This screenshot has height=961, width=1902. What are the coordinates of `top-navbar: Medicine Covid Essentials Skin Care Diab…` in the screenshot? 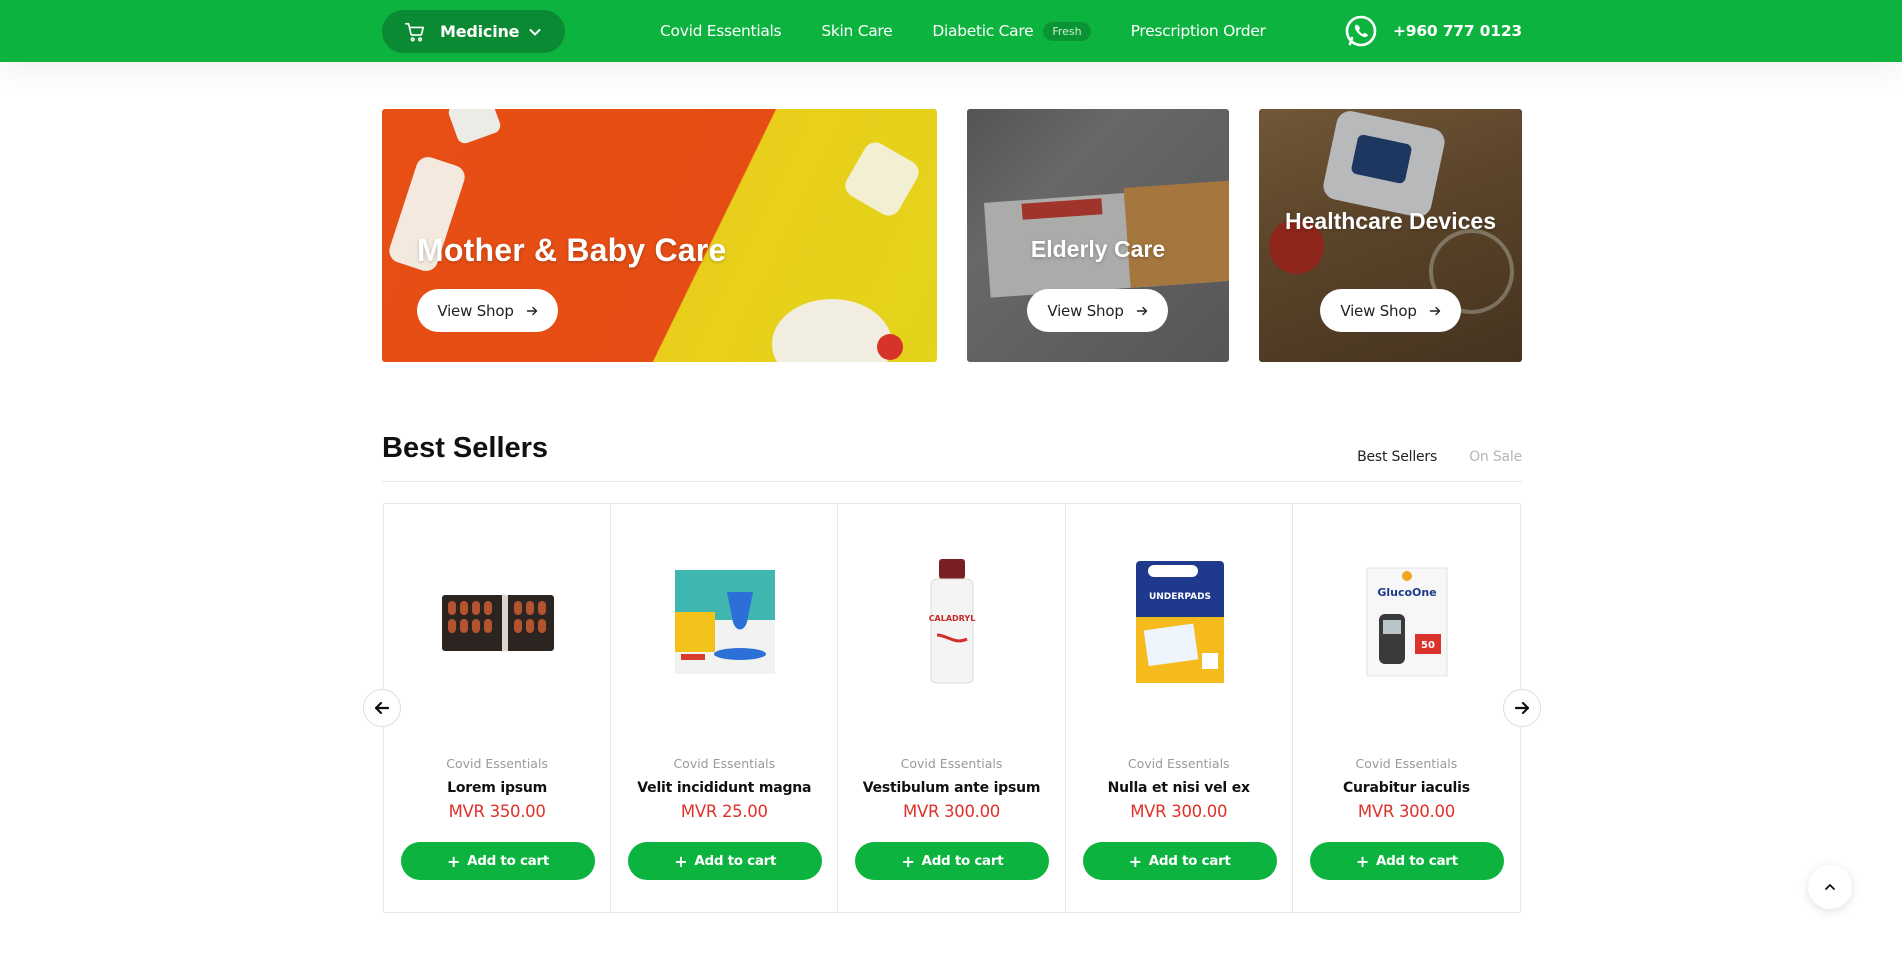 It's located at (951, 31).